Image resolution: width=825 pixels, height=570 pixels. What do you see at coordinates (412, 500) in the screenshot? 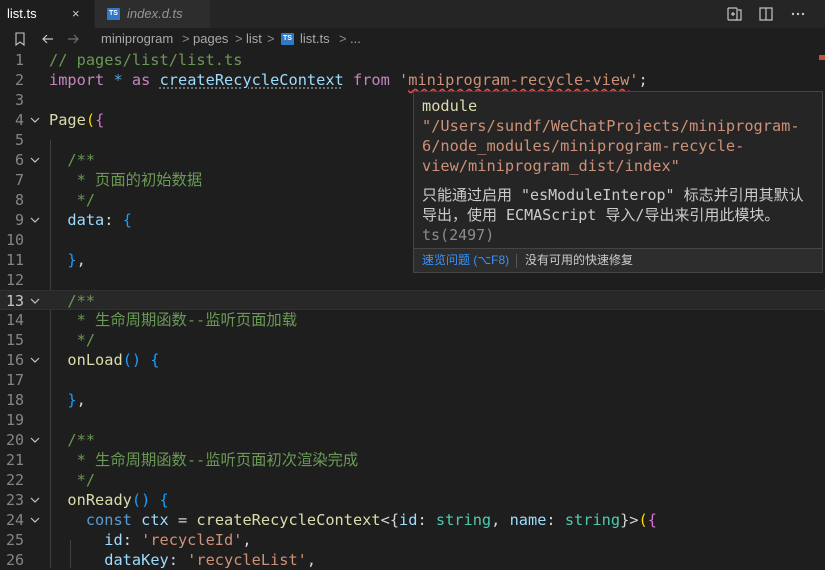
I see `code-line: 23 onReady() {` at bounding box center [412, 500].